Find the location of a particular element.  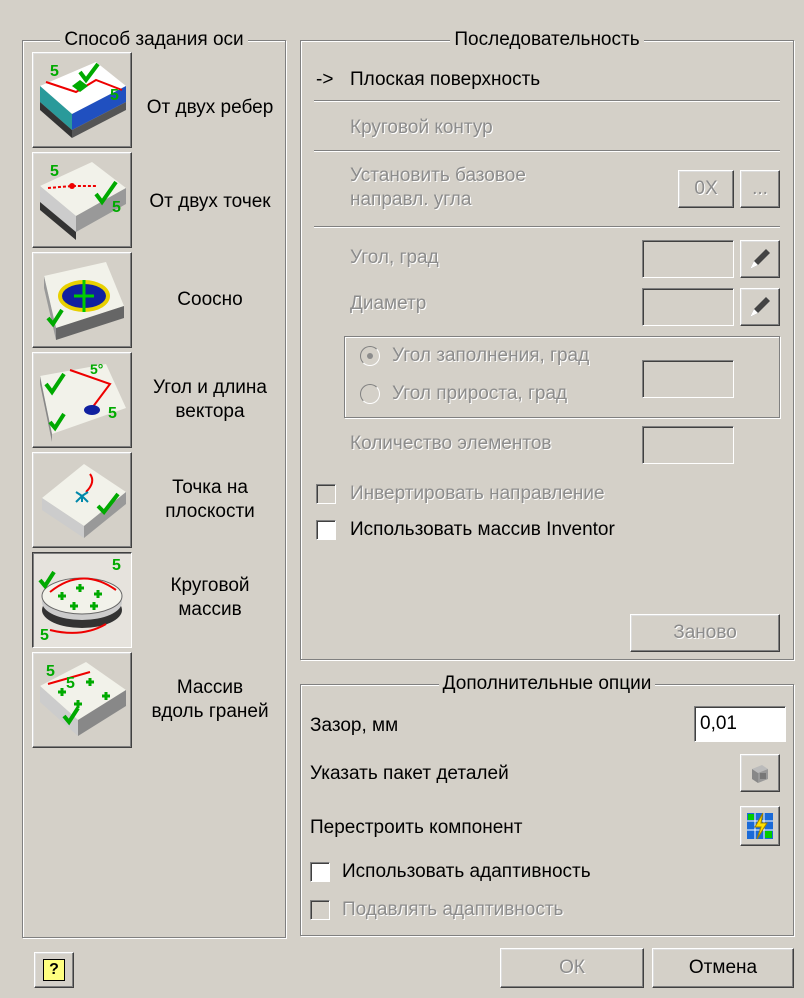

angle-label: Угол, град is located at coordinates (394, 257).